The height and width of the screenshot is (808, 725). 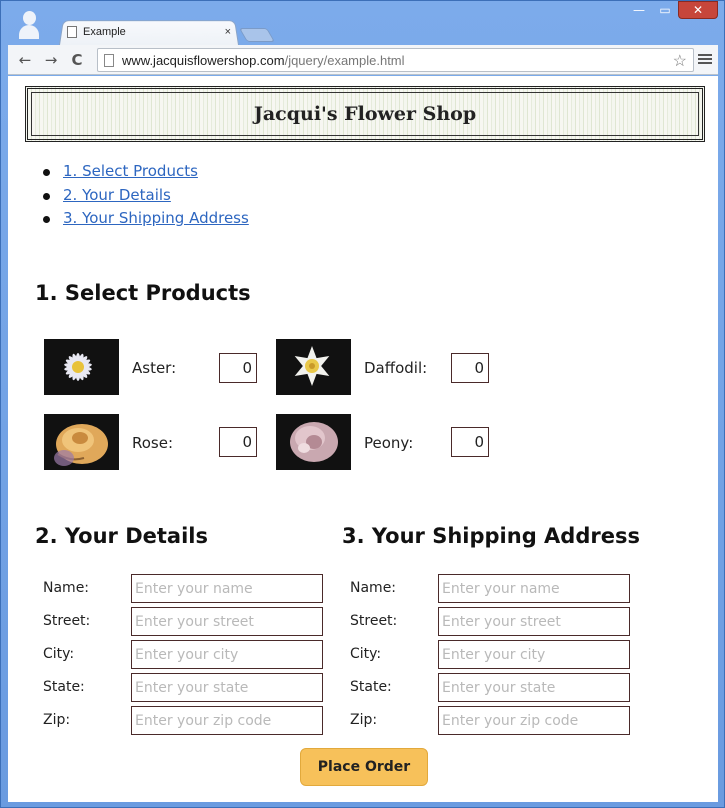 What do you see at coordinates (130, 171) in the screenshot?
I see `toc-link-select-products: 1. Select Products` at bounding box center [130, 171].